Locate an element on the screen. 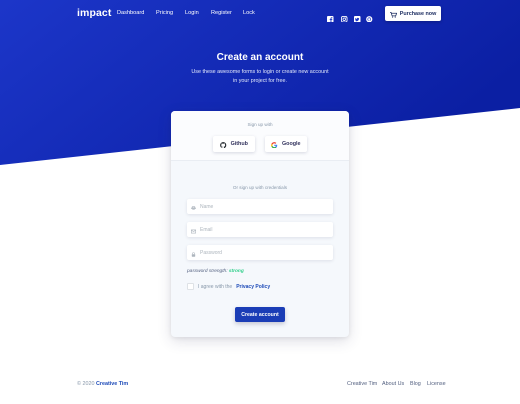 The height and width of the screenshot is (404, 520). privacy-agreement: I agree with the Privacy Policy is located at coordinates (228, 286).